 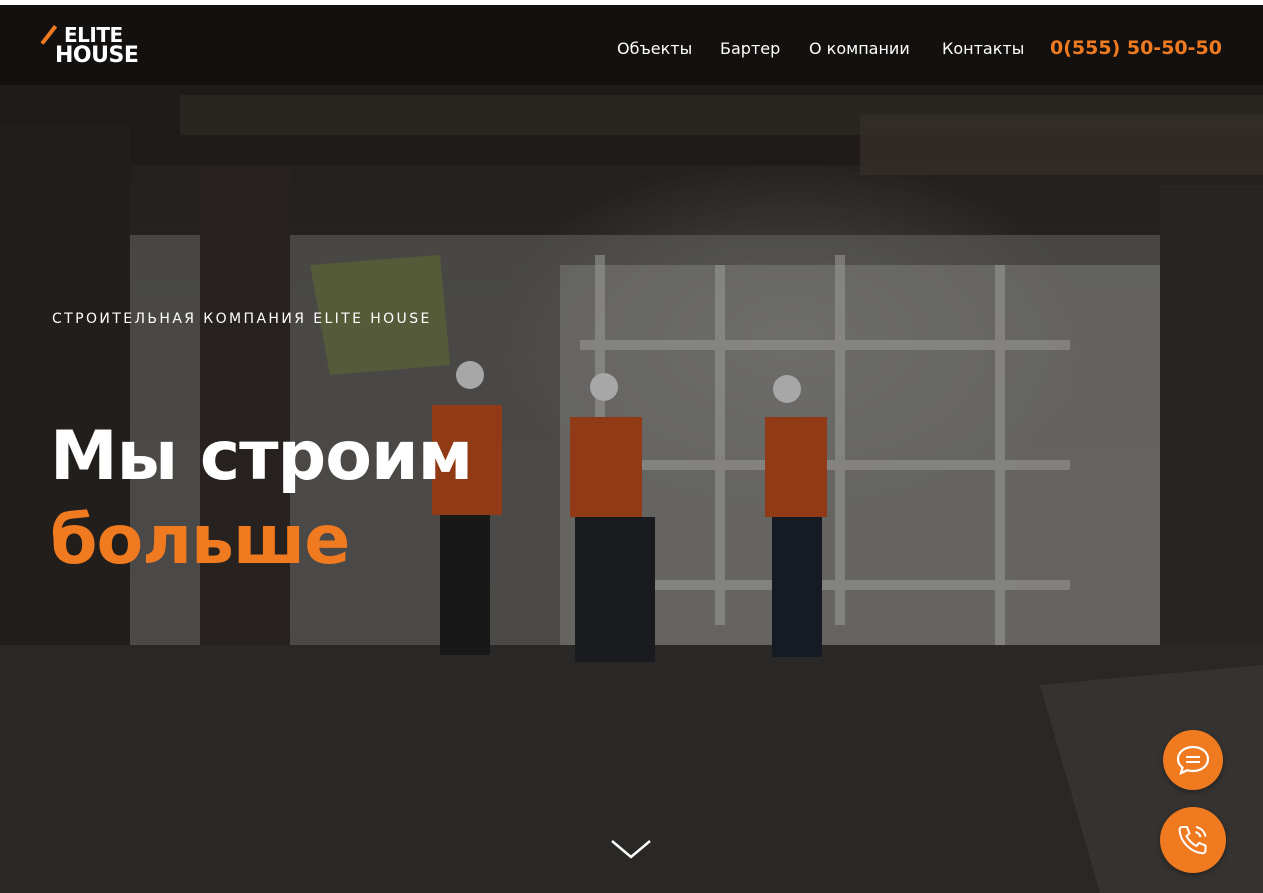 I want to click on logo-text-bottom: HOUSE, so click(x=97, y=55).